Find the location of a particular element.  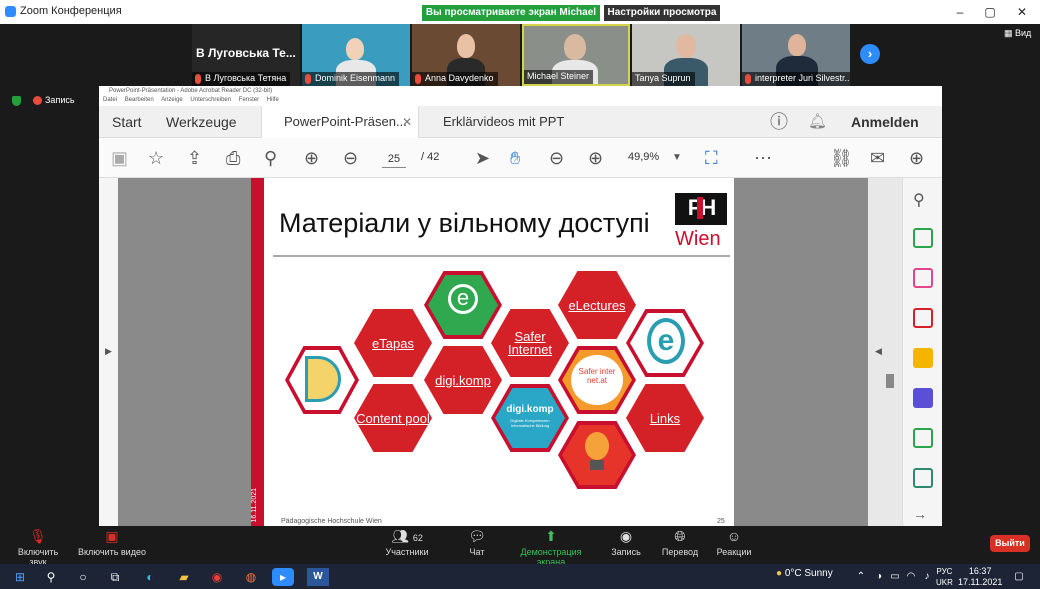

windows-start-icon: ⊞ is located at coordinates (20, 577).